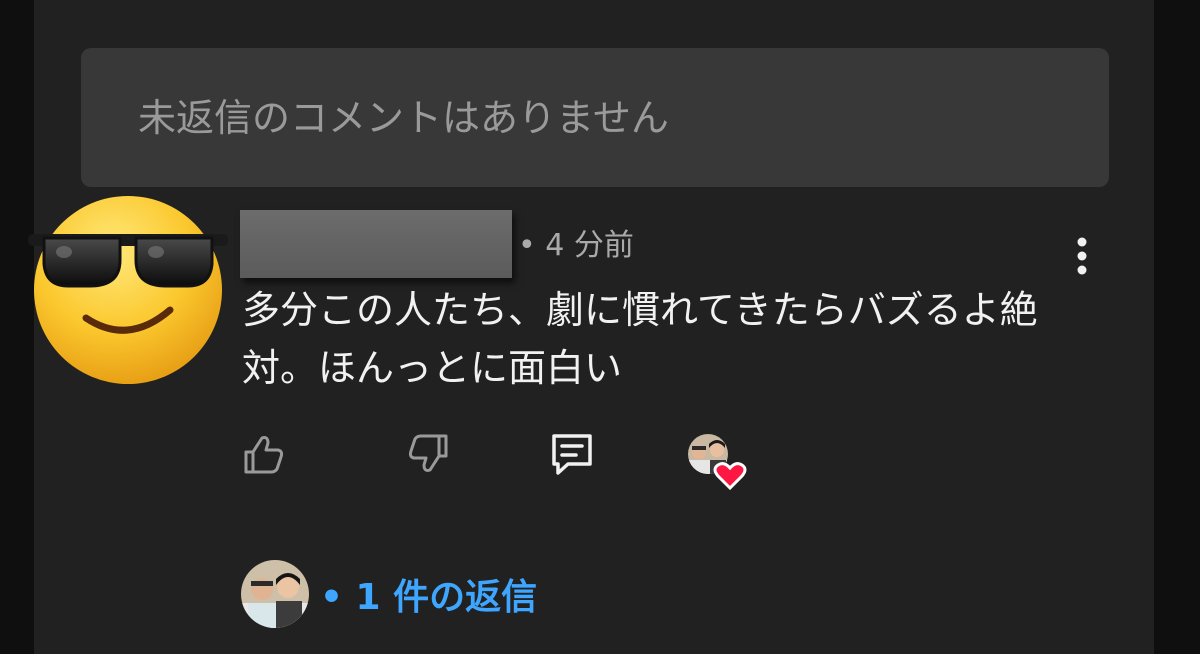  What do you see at coordinates (428, 594) in the screenshot?
I see `replies-count-label: • 1 件の返信` at bounding box center [428, 594].